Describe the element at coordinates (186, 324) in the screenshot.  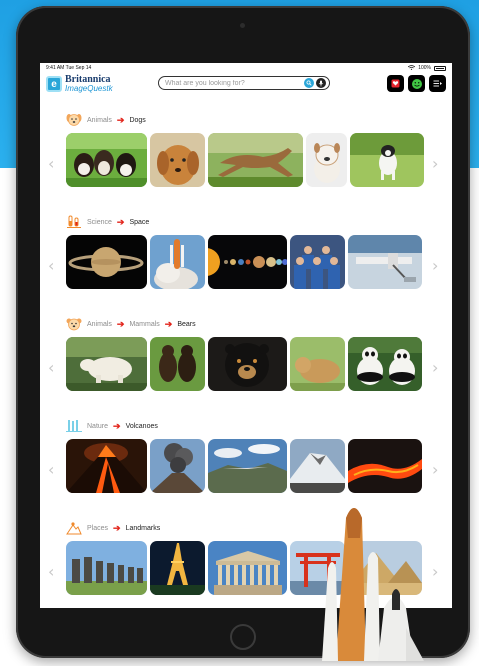
I see `breadcrumb-current: Bears` at that location.